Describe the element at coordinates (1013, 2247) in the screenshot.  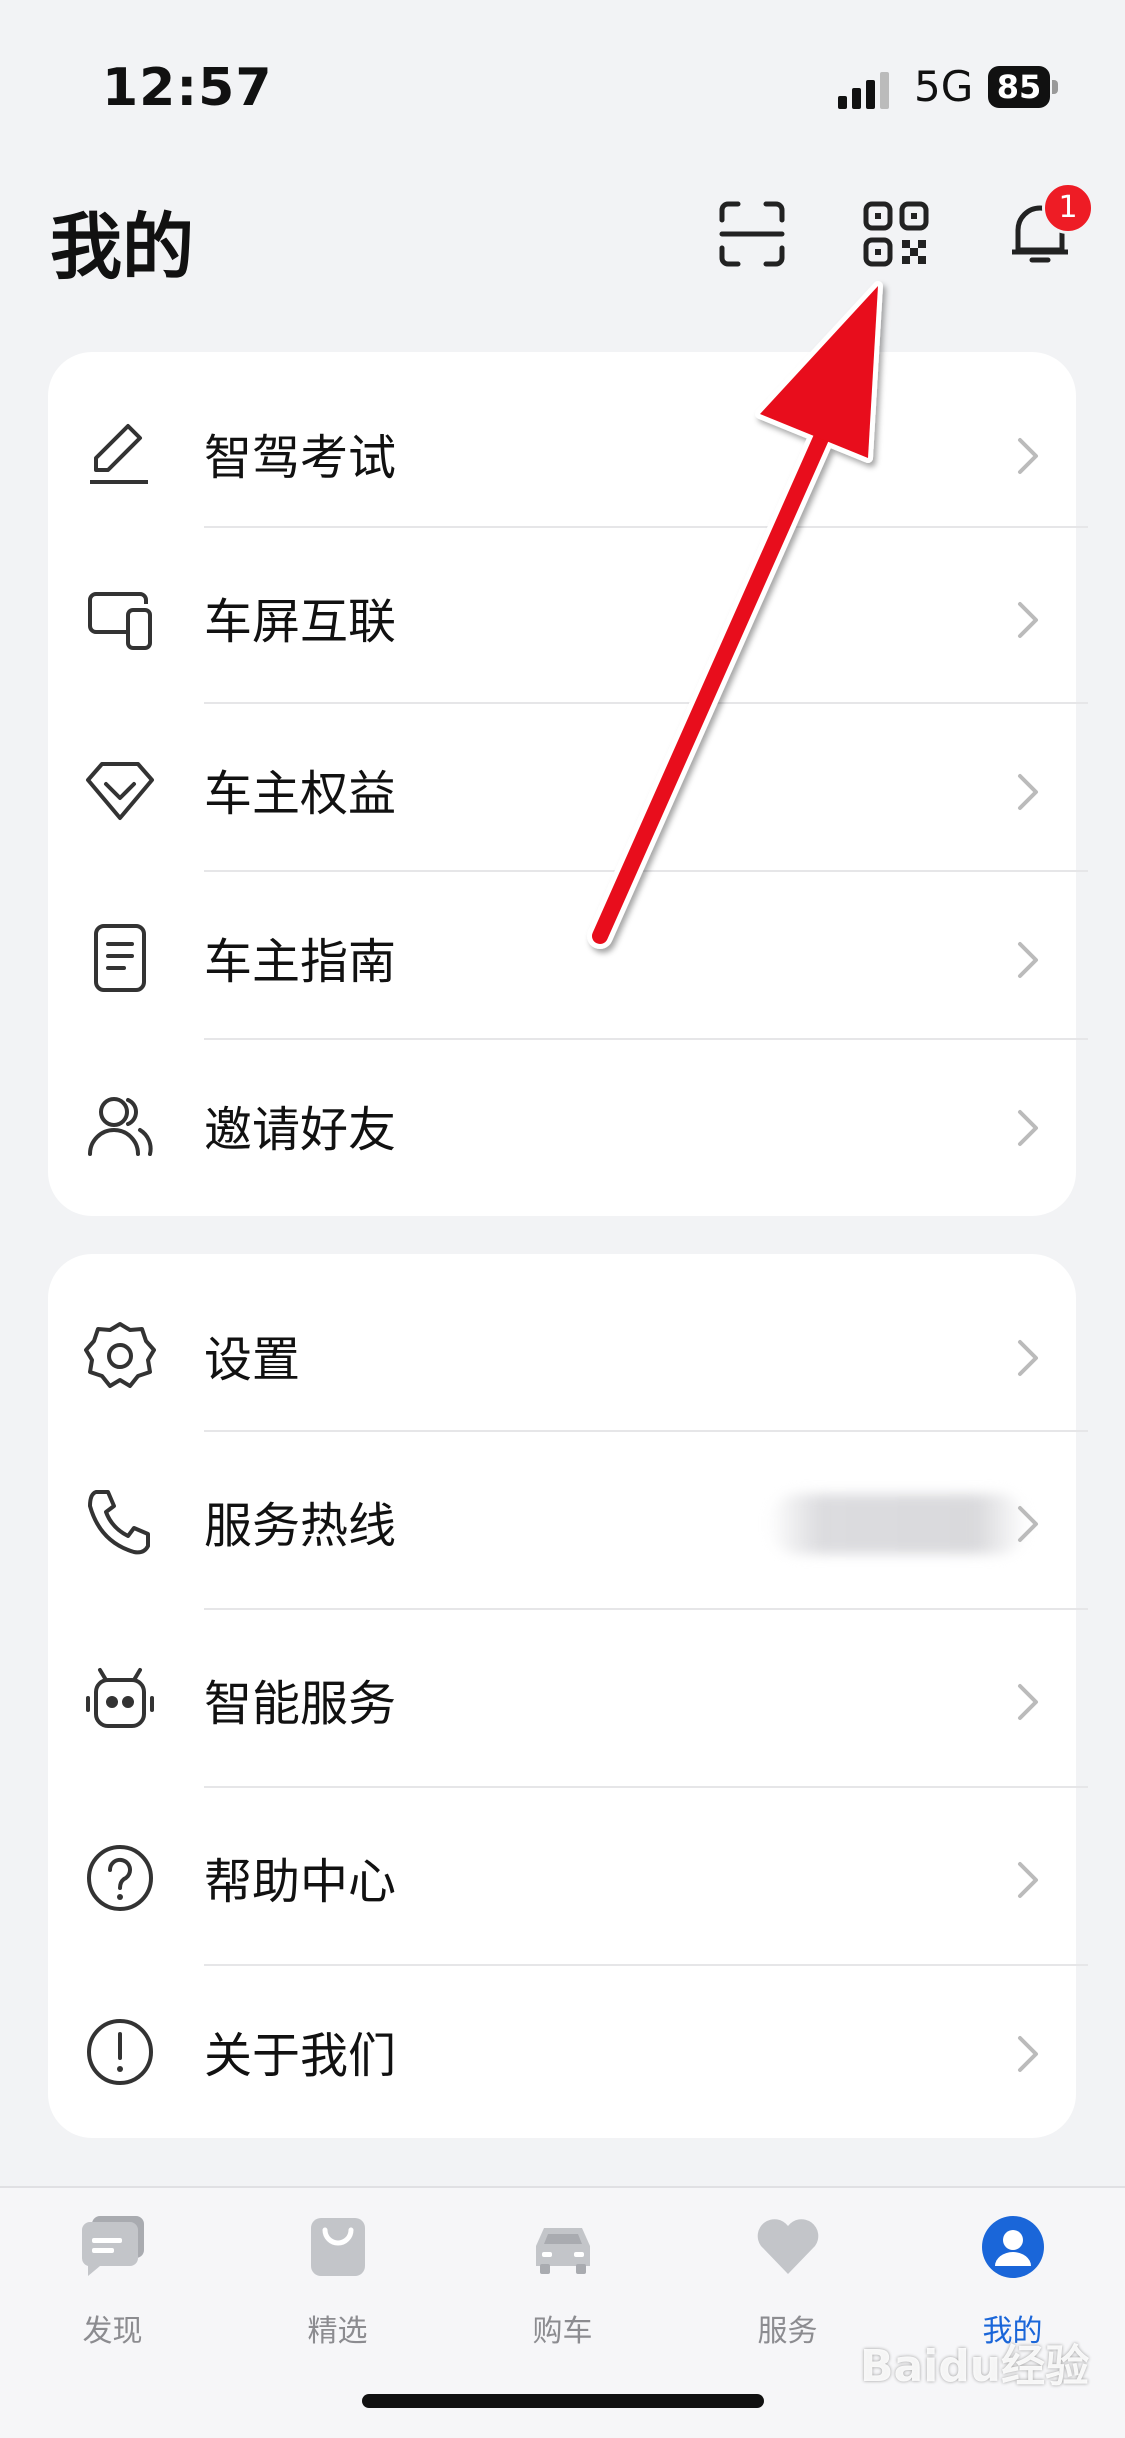
I see `profile-icon` at that location.